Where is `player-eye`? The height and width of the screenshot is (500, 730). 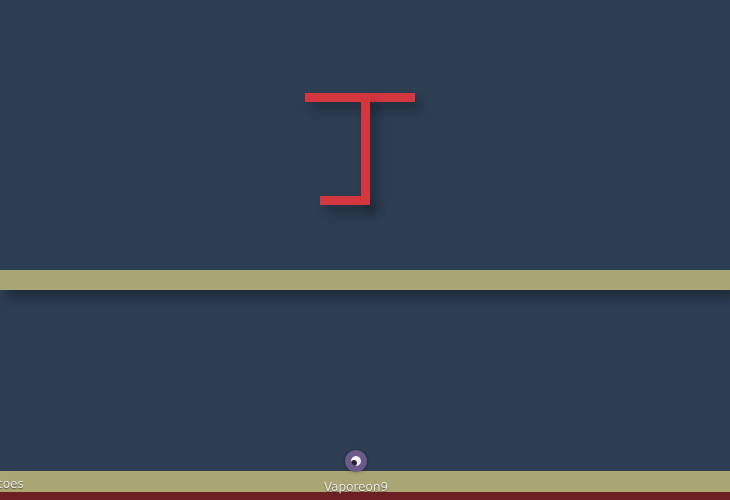
player-eye is located at coordinates (356, 461).